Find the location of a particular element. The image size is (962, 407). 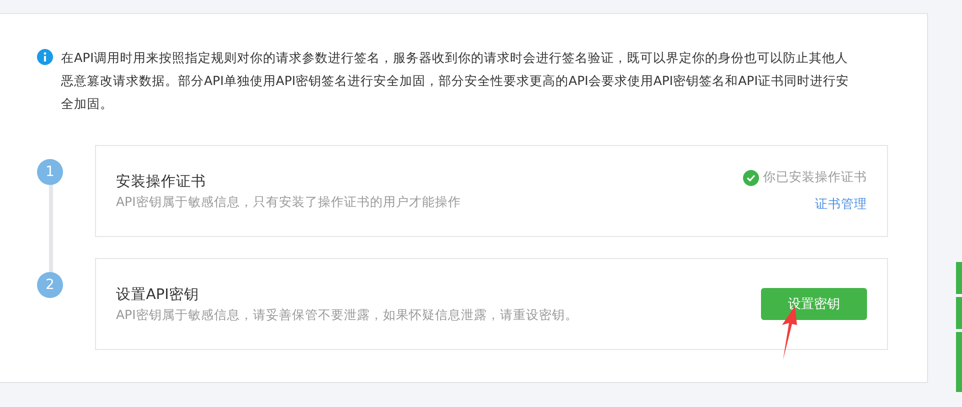

step-number: 2 is located at coordinates (50, 285).